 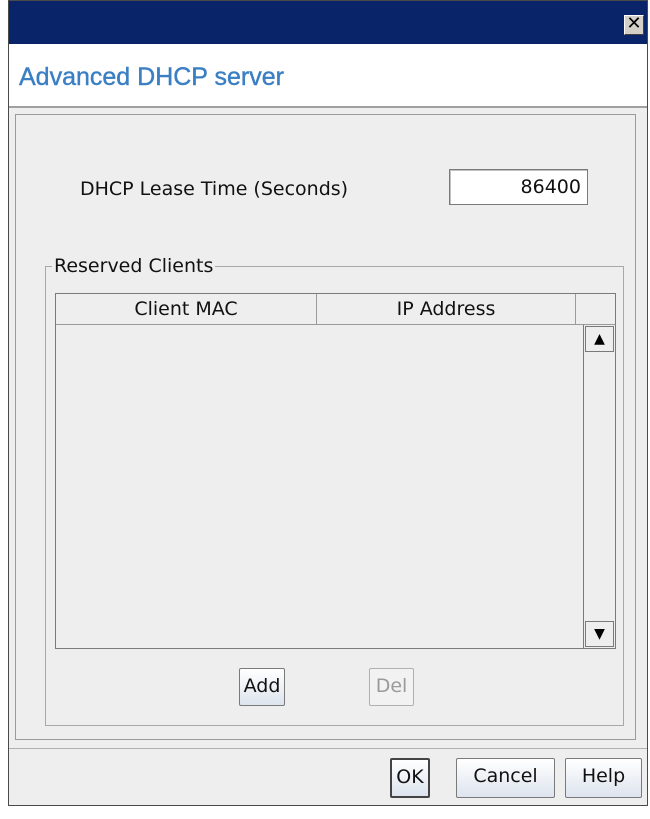 I want to click on arrow-down-icon: ▼, so click(x=599, y=634).